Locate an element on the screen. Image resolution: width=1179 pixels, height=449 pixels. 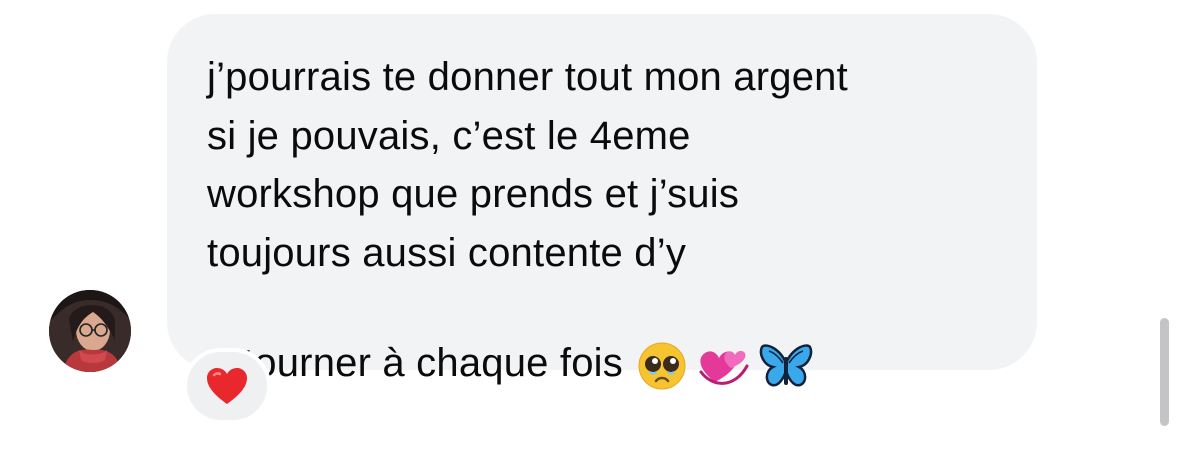
butterfly-icon is located at coordinates (786, 365).